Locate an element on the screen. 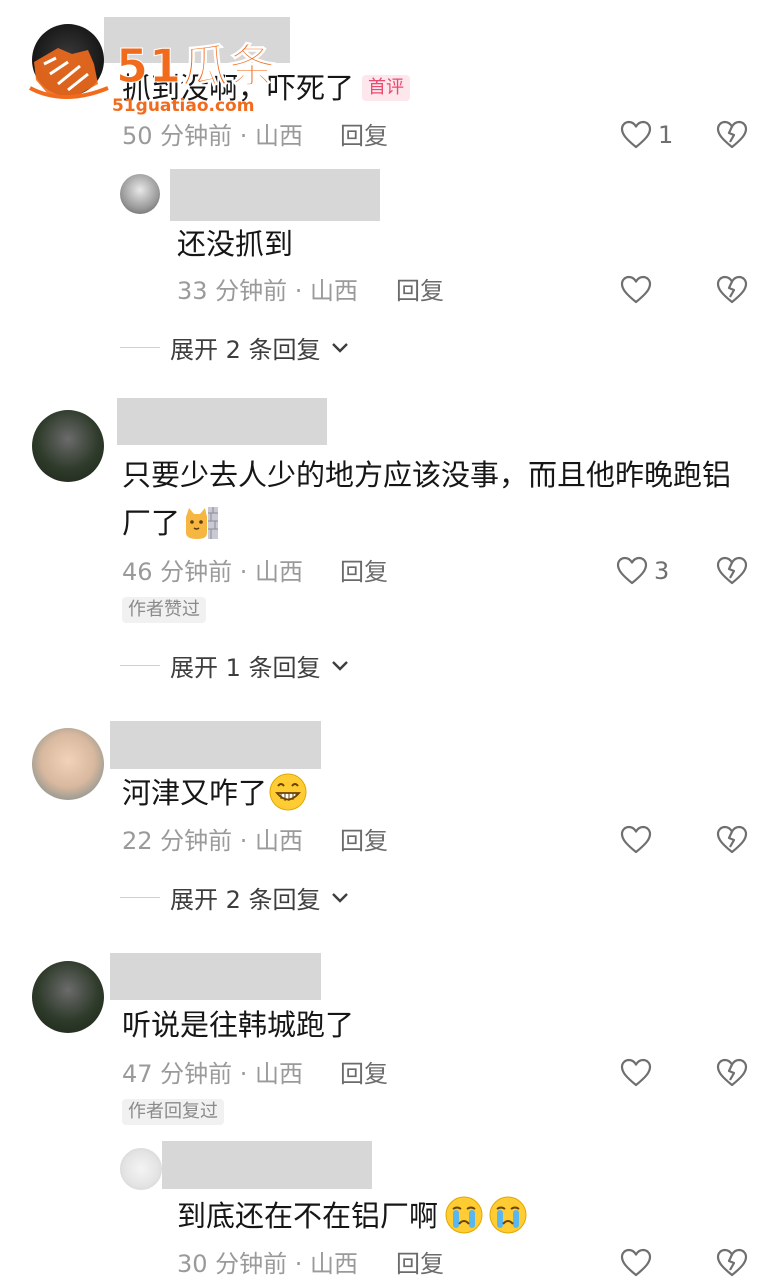 The image size is (782, 1282). comment-text: 河津又咋了 is located at coordinates (195, 793).